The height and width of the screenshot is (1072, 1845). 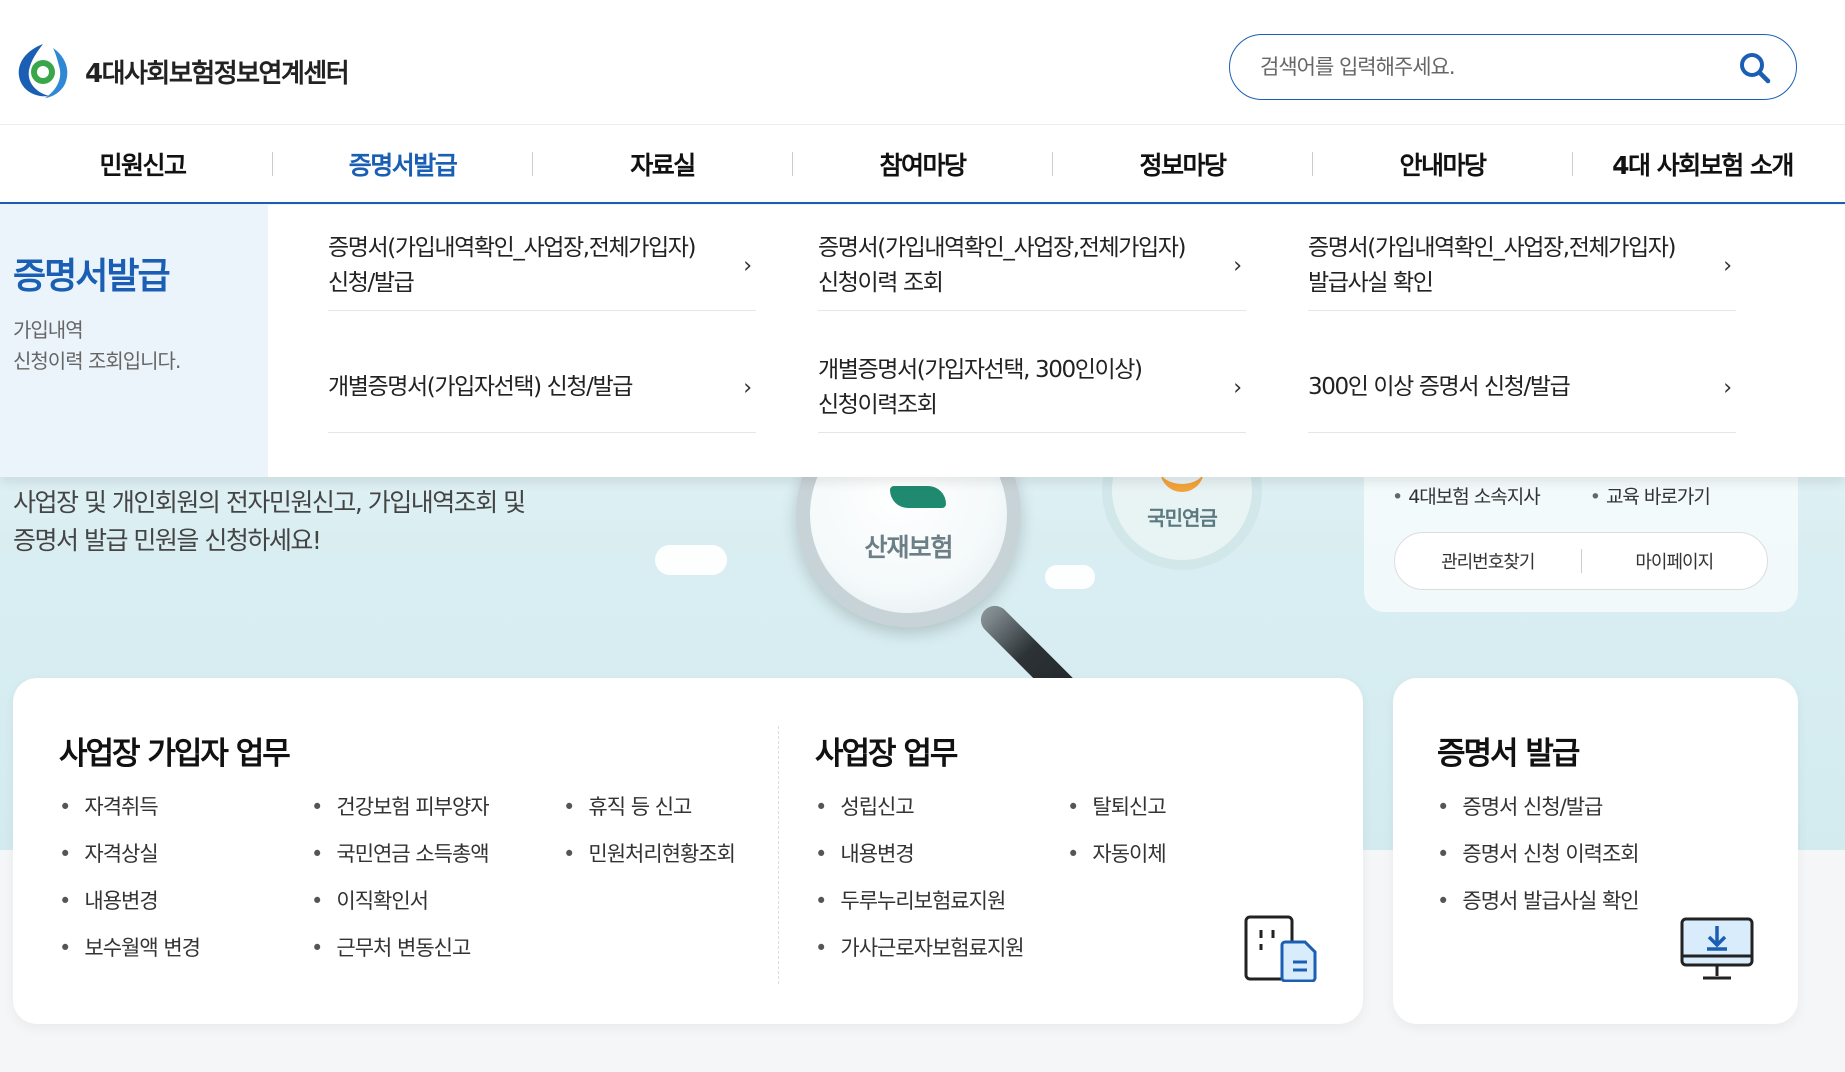 I want to click on subscriber-work-title: 사업장 가입자 업무, so click(x=175, y=754).